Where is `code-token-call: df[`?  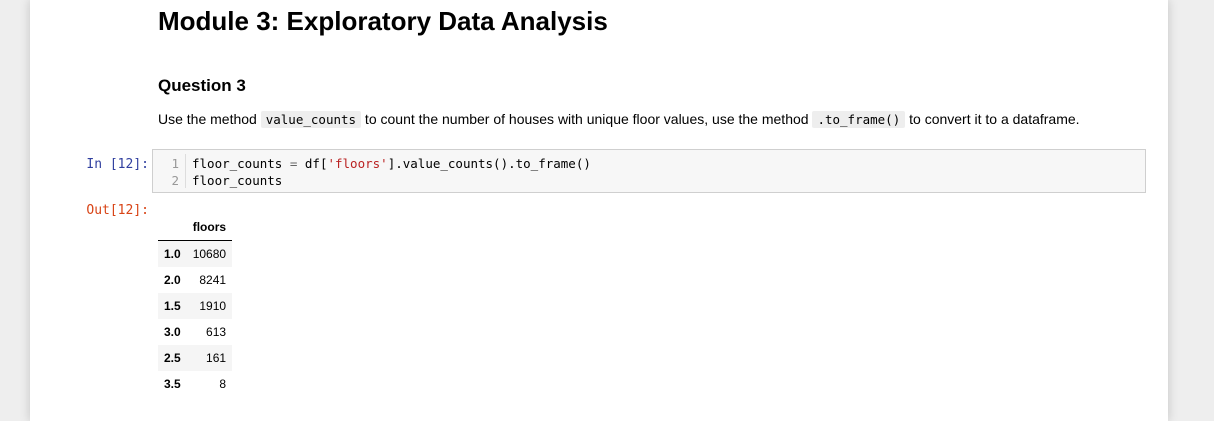
code-token-call: df[ is located at coordinates (316, 163).